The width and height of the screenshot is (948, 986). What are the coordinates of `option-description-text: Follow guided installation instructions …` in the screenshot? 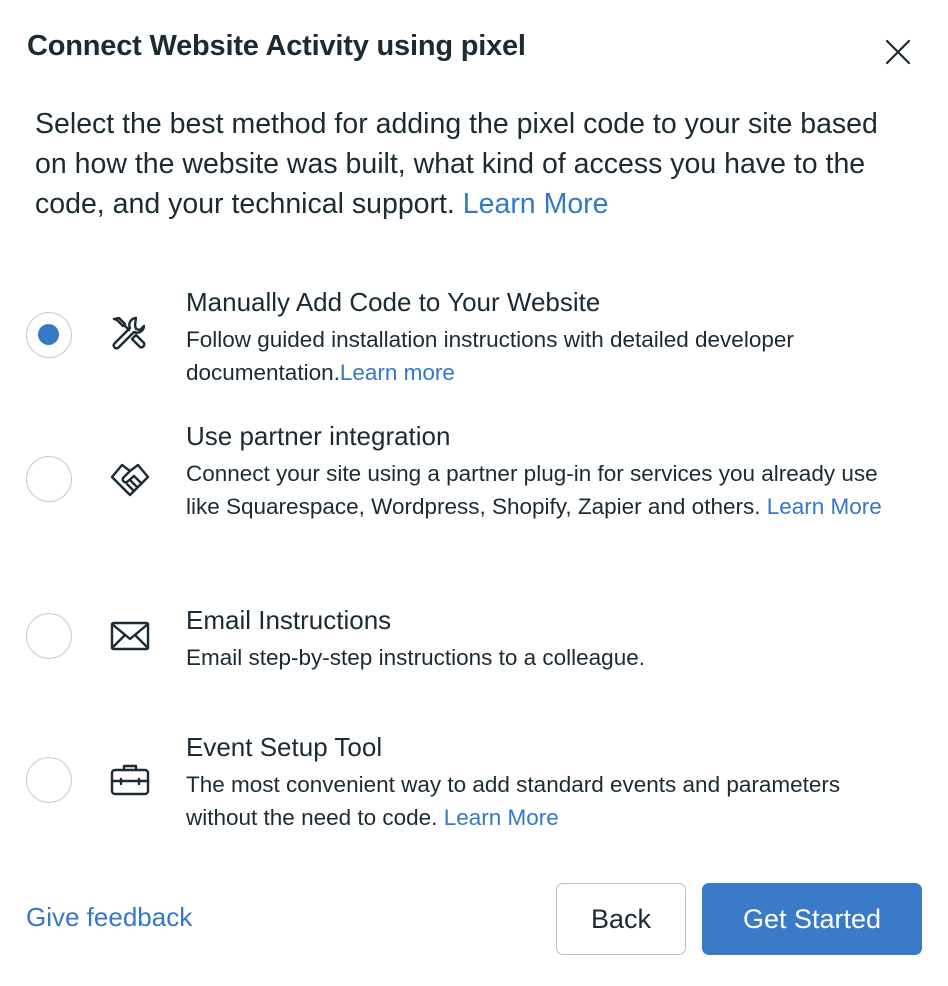 It's located at (490, 356).